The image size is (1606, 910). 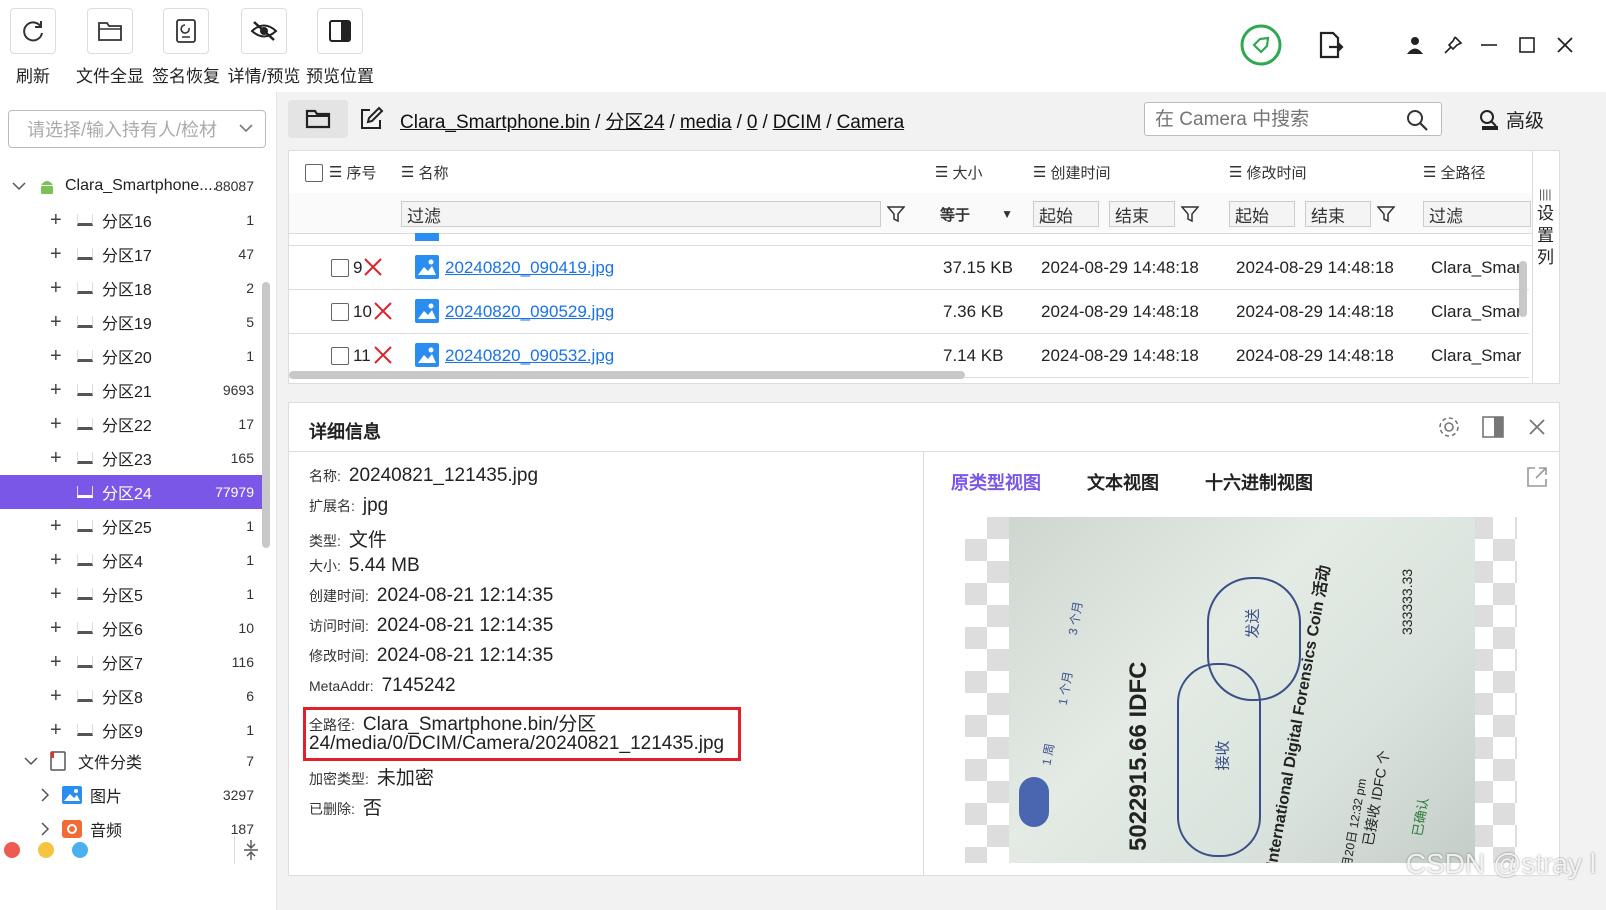 I want to click on preview-position-button: 预览位置, so click(x=340, y=47).